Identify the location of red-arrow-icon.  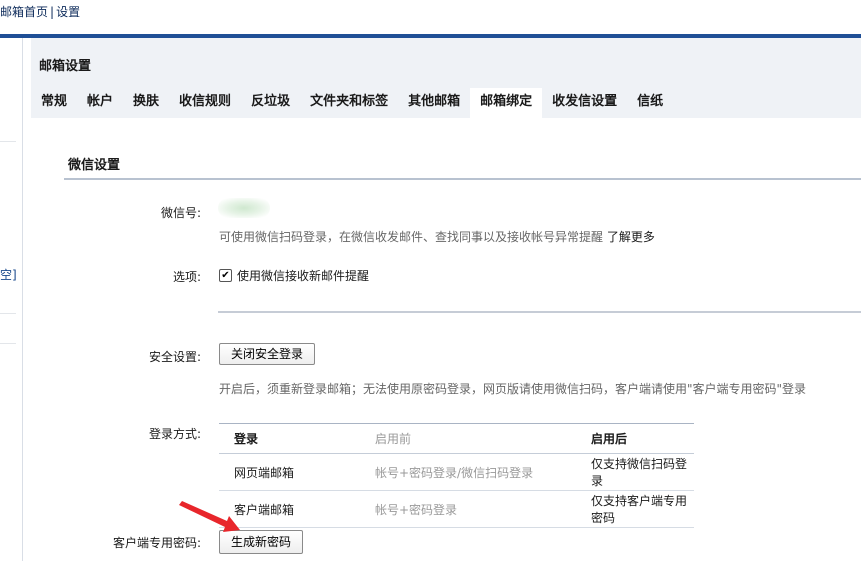
(209, 516).